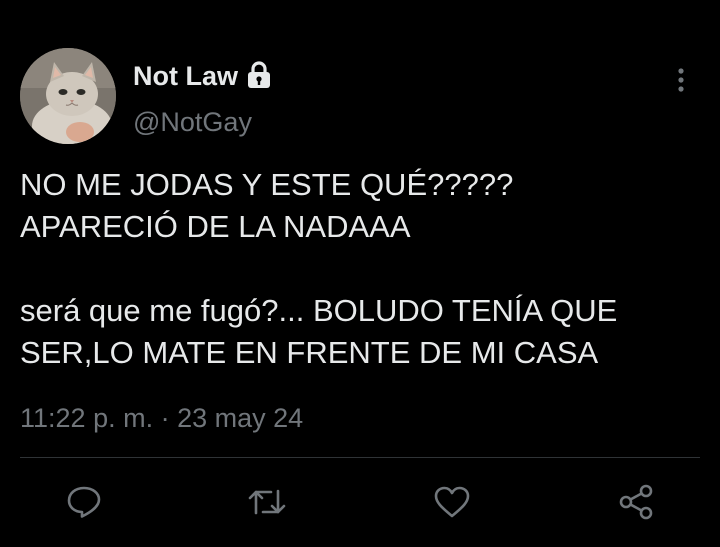  What do you see at coordinates (360, 457) in the screenshot?
I see `divider` at bounding box center [360, 457].